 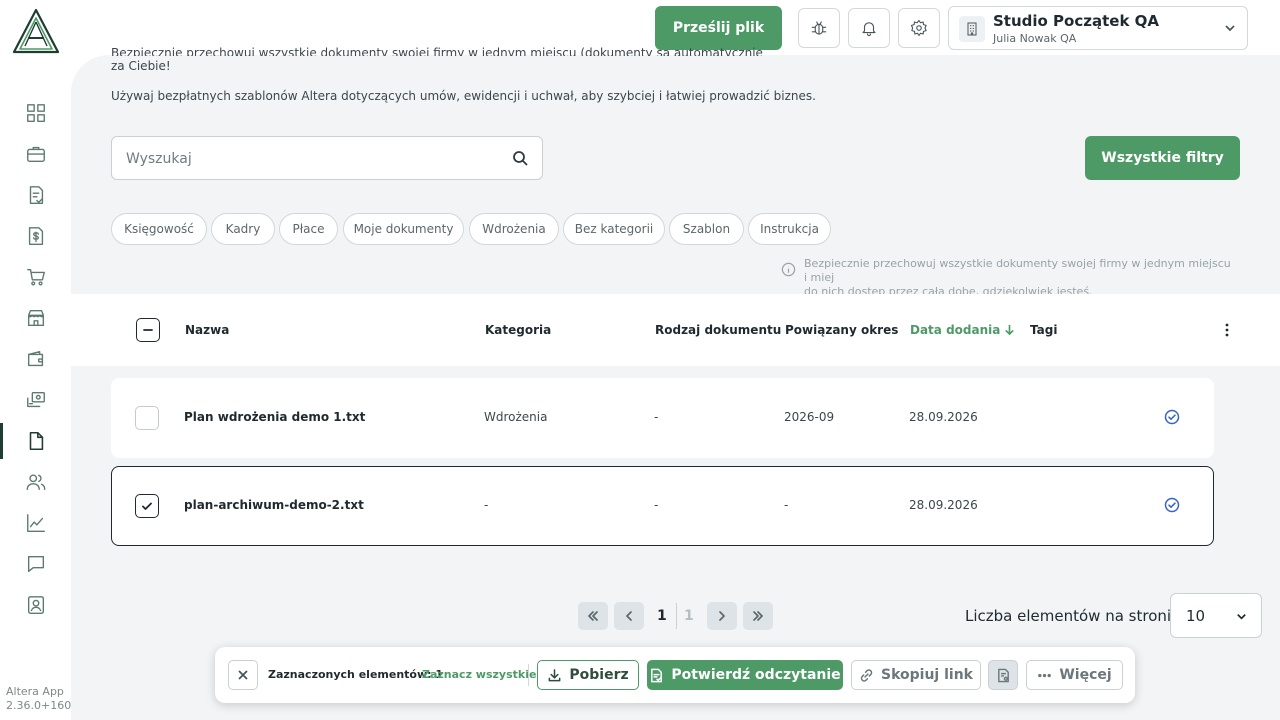 What do you see at coordinates (141, 66) in the screenshot?
I see `intro-text-line2: za Ciebie!` at bounding box center [141, 66].